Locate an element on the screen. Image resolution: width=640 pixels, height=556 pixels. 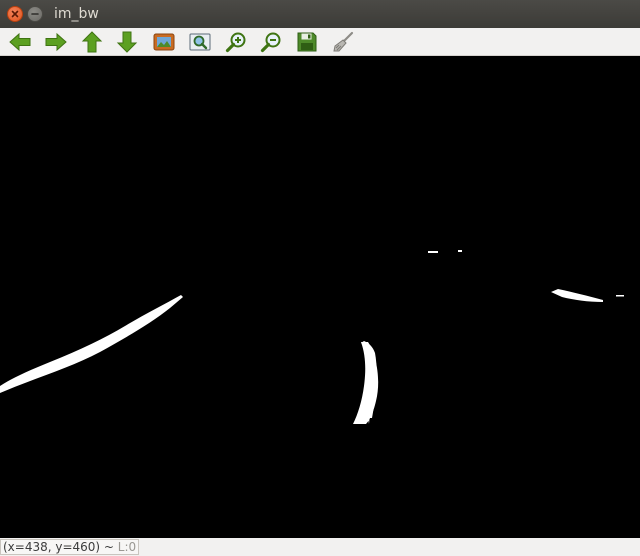
arrow-down-icon is located at coordinates (127, 42).